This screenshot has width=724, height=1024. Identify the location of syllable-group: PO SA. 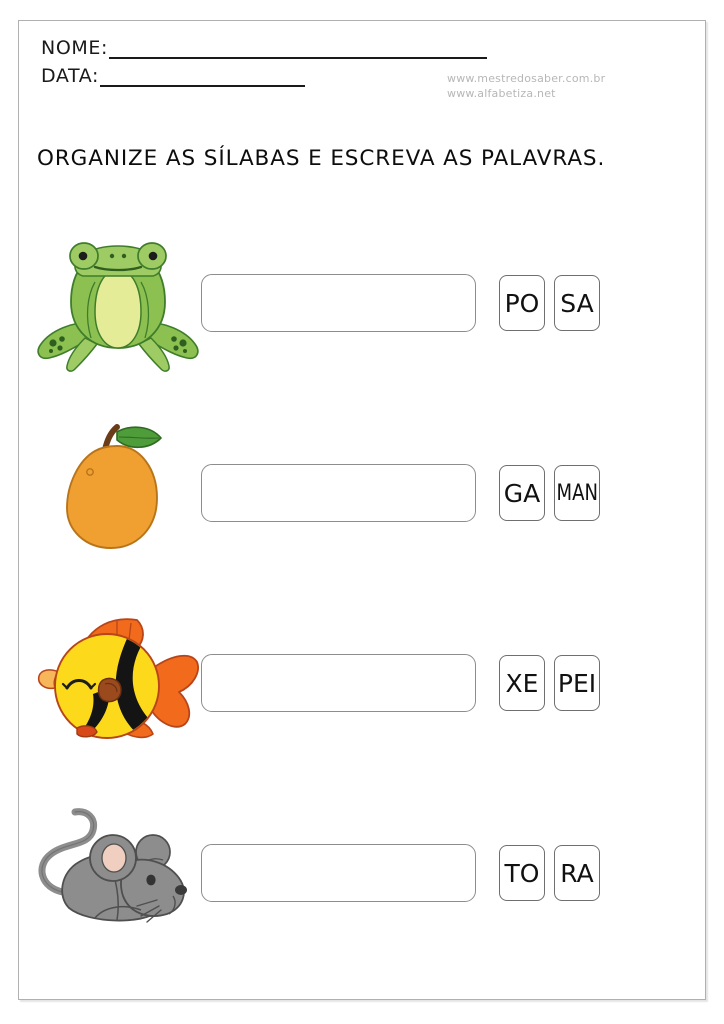
(549, 303).